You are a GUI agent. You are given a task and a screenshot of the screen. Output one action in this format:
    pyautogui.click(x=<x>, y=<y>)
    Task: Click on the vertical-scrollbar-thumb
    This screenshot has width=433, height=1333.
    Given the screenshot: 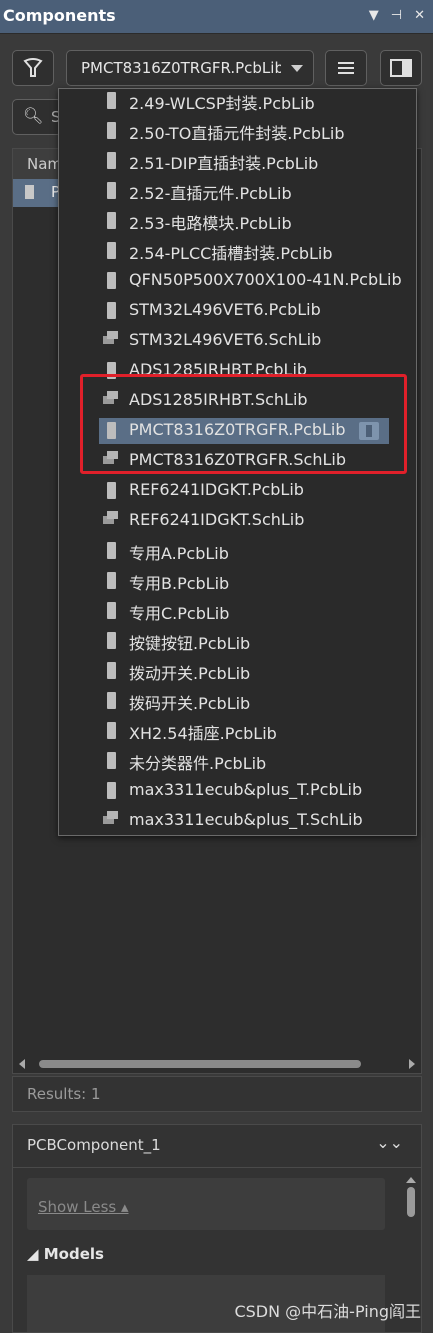 What is the action you would take?
    pyautogui.click(x=411, y=1202)
    